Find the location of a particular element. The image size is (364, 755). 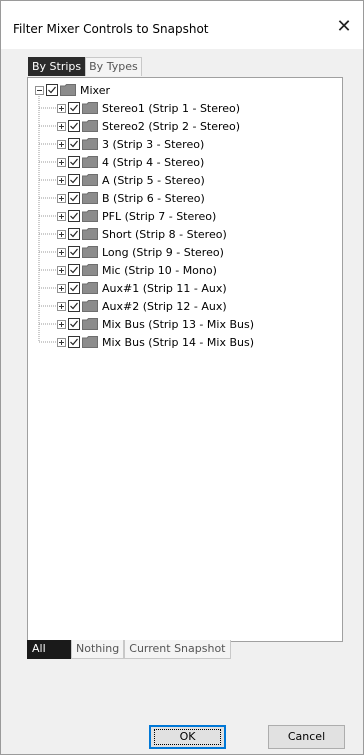

title-bar: Filter Mixer Controls to Snapshot ✕ is located at coordinates (182, 25).